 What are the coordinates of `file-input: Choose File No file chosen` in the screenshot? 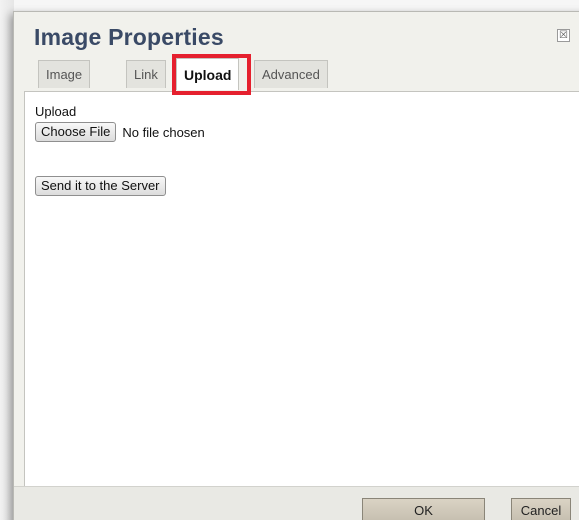 It's located at (120, 132).